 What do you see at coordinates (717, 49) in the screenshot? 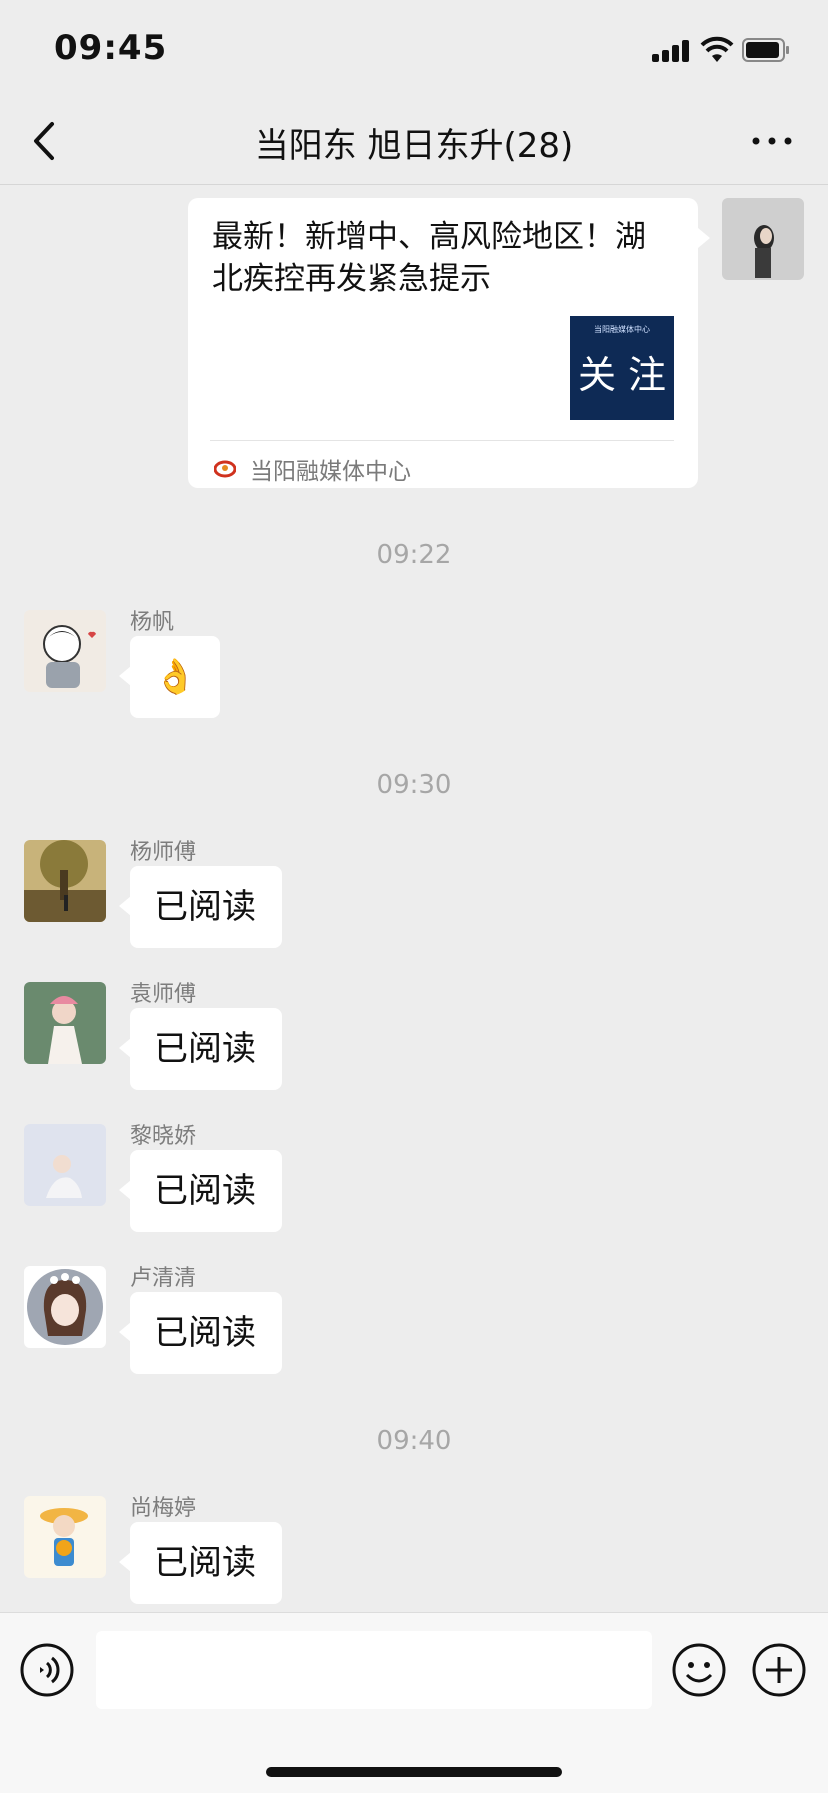
I see `wifi-icon` at bounding box center [717, 49].